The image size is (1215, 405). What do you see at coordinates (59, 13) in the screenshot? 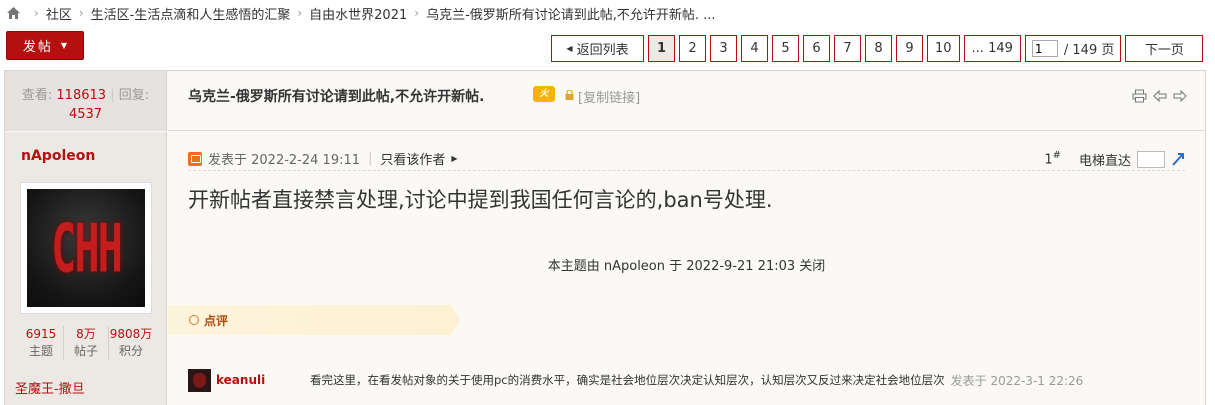
I see `breadcrumb-item: 社区` at bounding box center [59, 13].